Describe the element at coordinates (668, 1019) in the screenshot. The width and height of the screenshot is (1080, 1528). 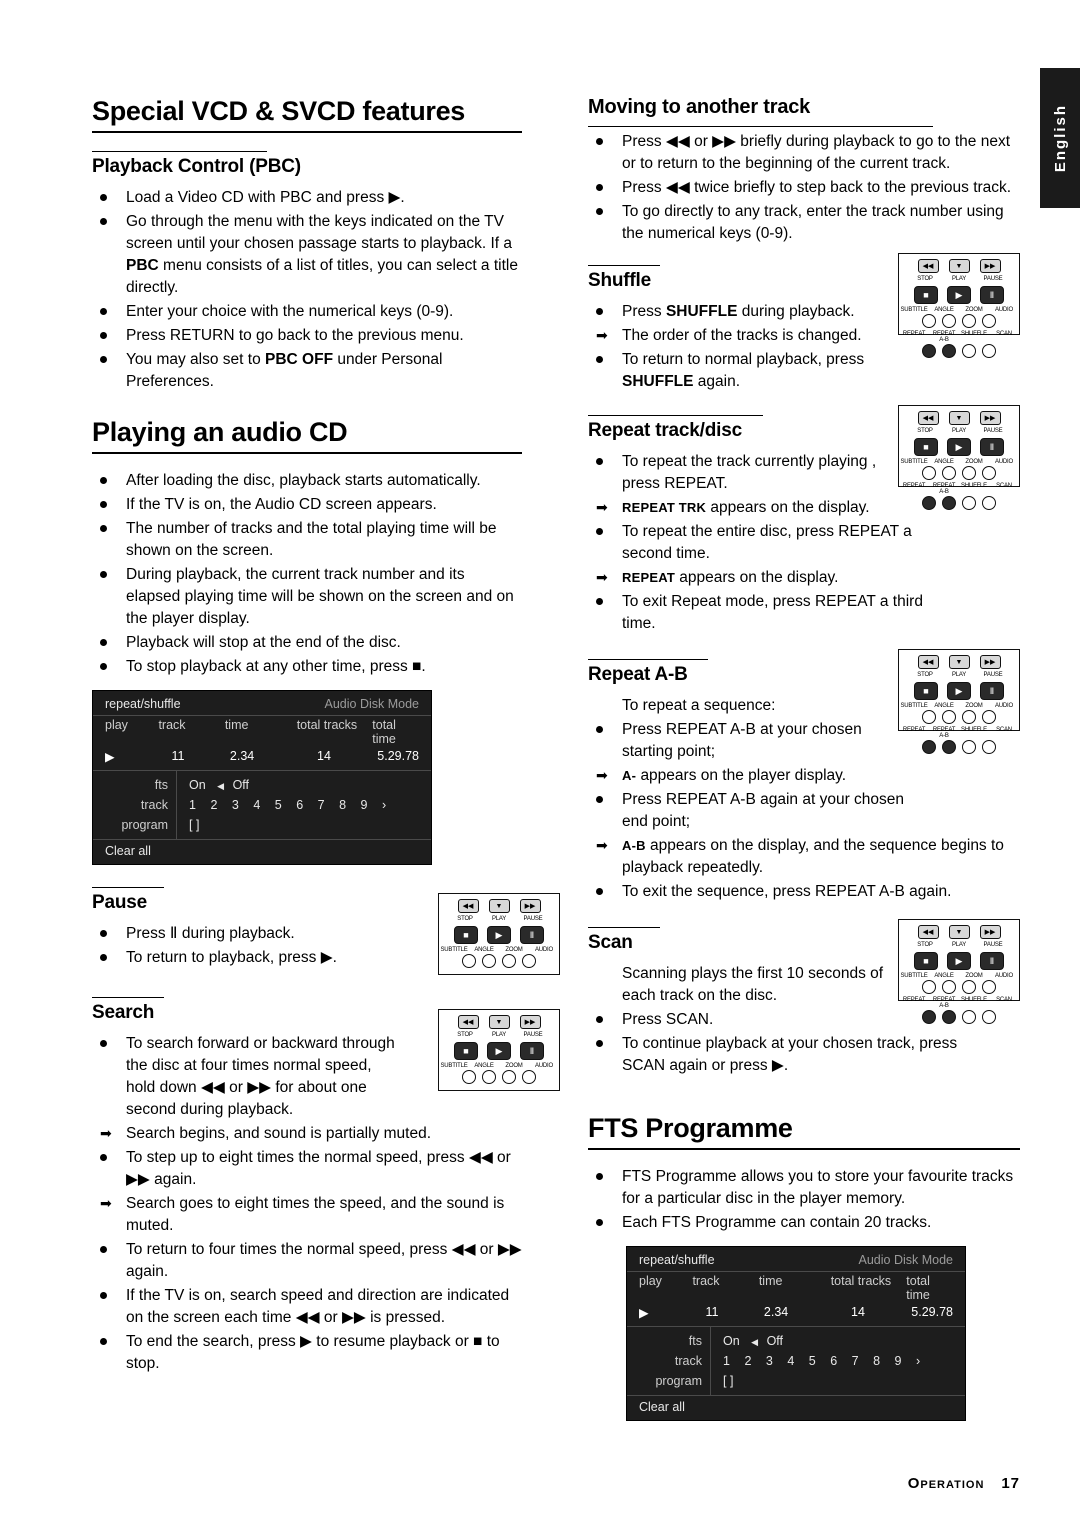
I see `list-item-text: Press SCAN.` at that location.